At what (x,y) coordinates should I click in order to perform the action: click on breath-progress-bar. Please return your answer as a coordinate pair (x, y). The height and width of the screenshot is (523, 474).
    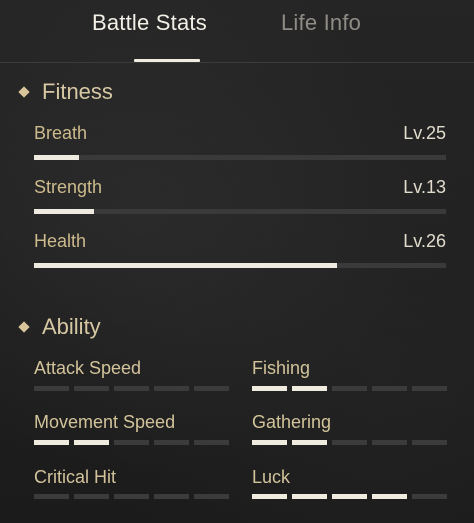
    Looking at the image, I should click on (240, 157).